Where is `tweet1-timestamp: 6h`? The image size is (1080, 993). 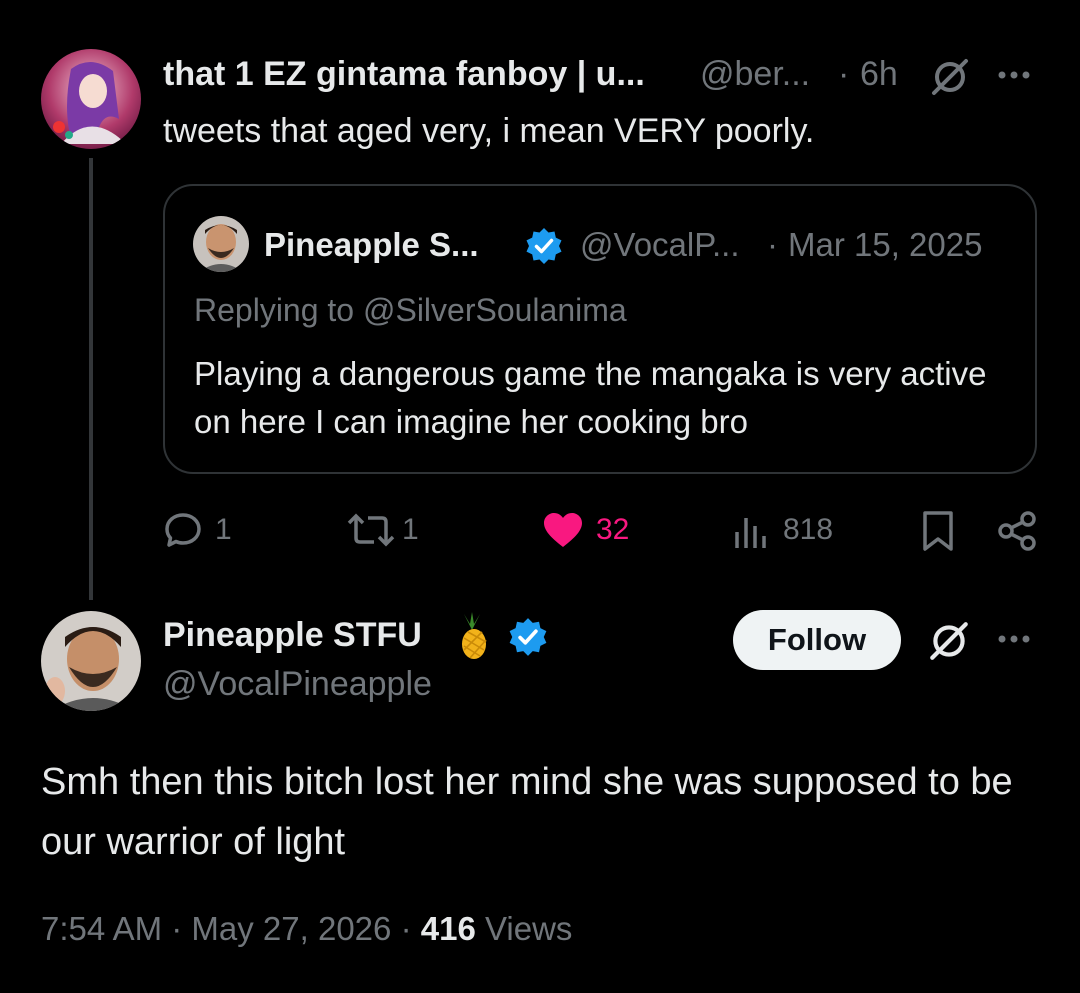
tweet1-timestamp: 6h is located at coordinates (879, 74).